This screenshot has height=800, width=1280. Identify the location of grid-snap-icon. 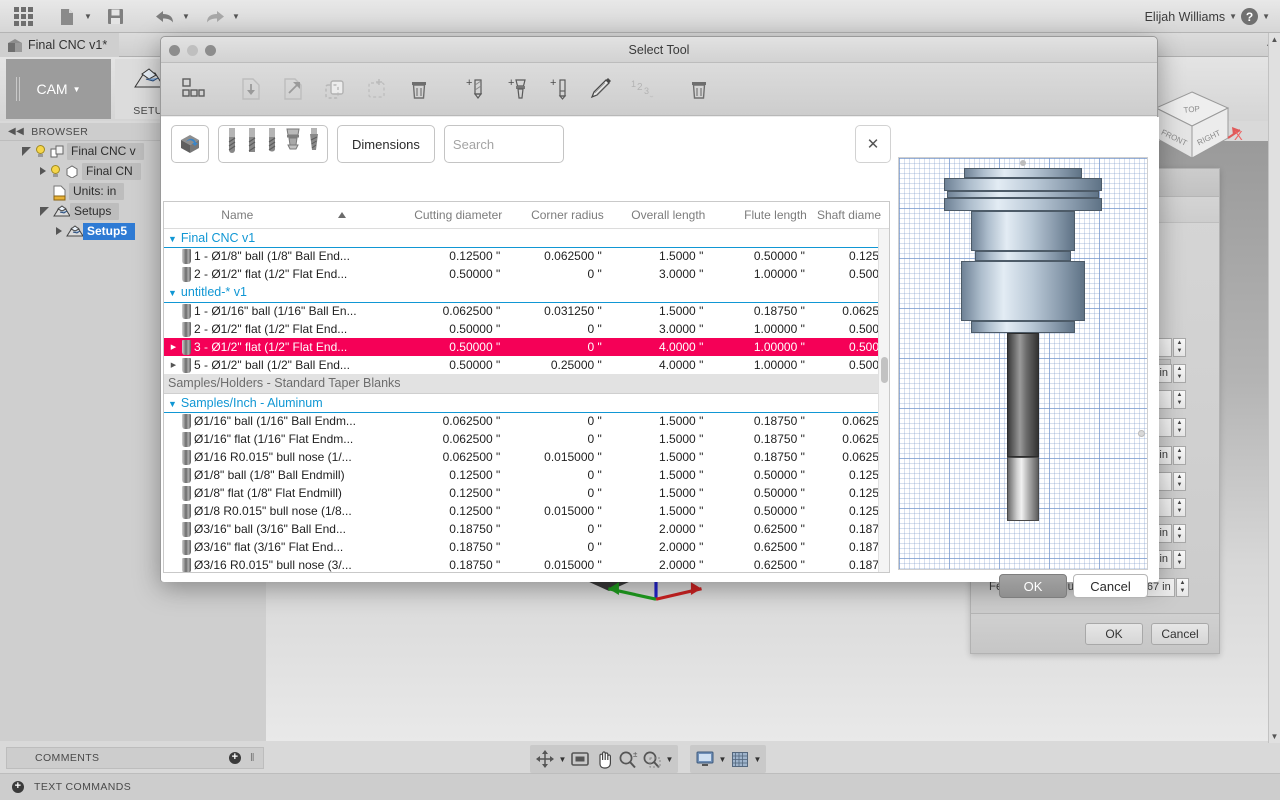
(740, 759).